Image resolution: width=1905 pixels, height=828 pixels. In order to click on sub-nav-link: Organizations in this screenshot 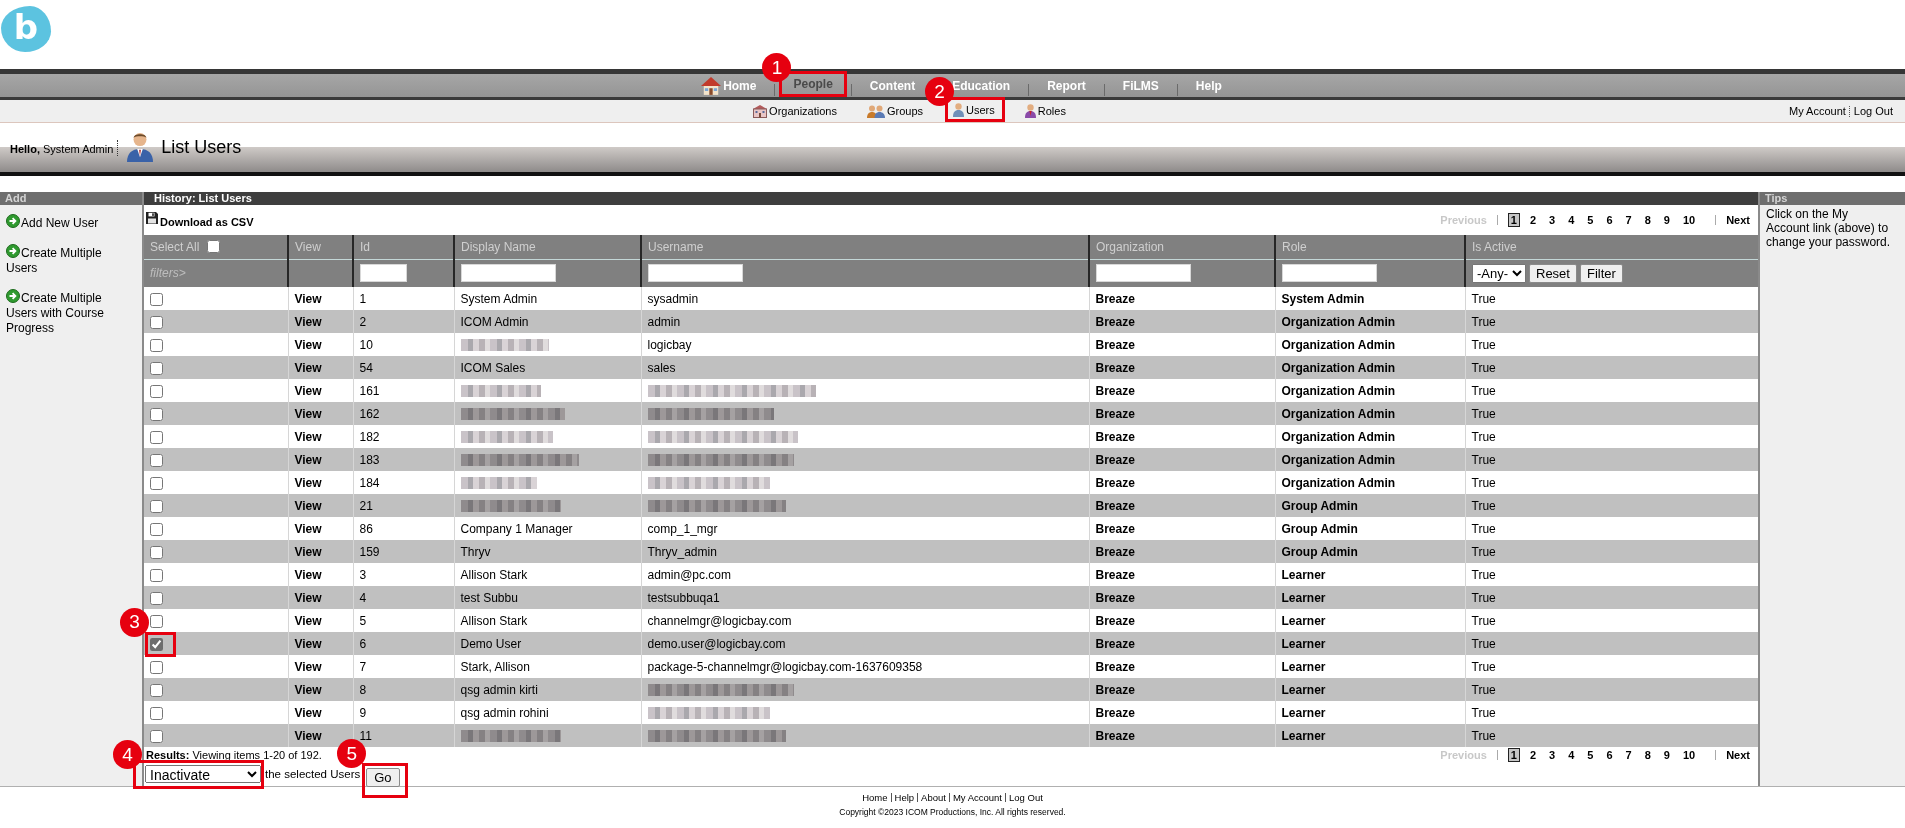, I will do `click(795, 111)`.